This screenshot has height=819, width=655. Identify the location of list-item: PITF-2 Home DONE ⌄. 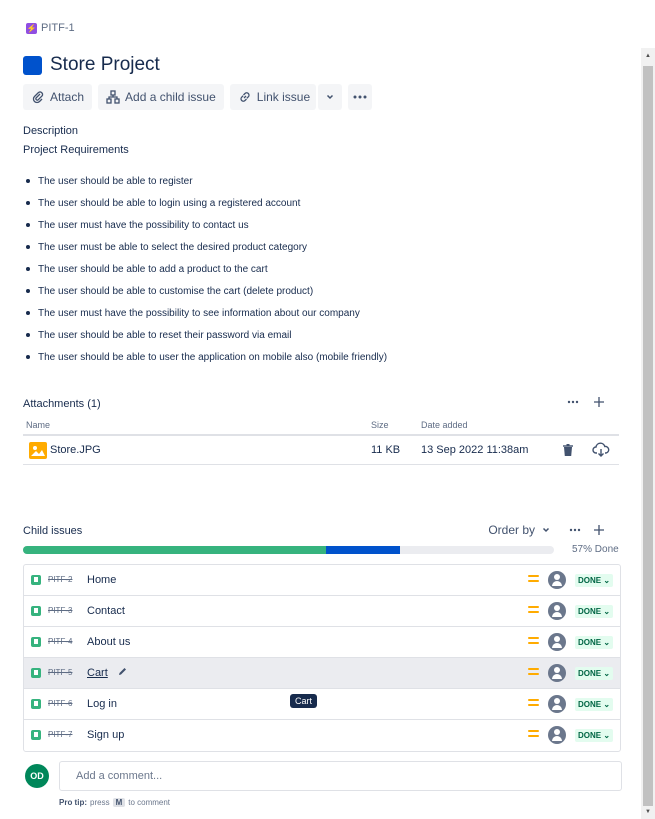
(322, 580).